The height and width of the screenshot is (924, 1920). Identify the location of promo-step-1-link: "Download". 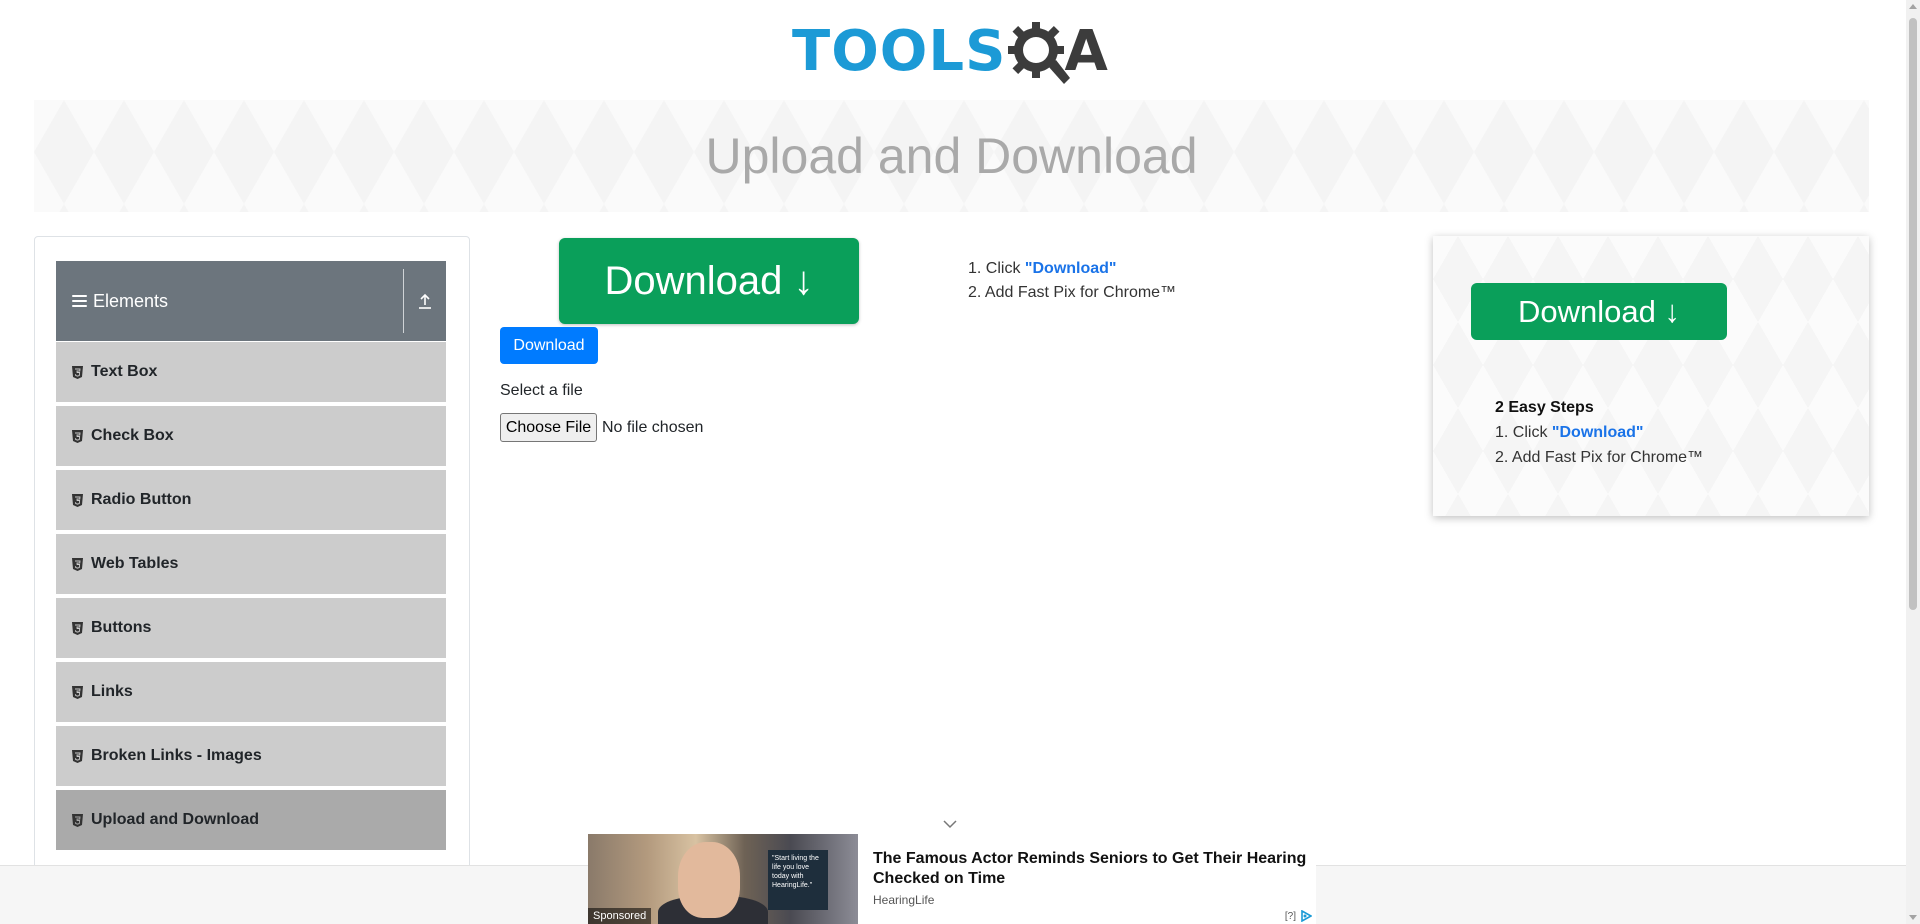
(1071, 268).